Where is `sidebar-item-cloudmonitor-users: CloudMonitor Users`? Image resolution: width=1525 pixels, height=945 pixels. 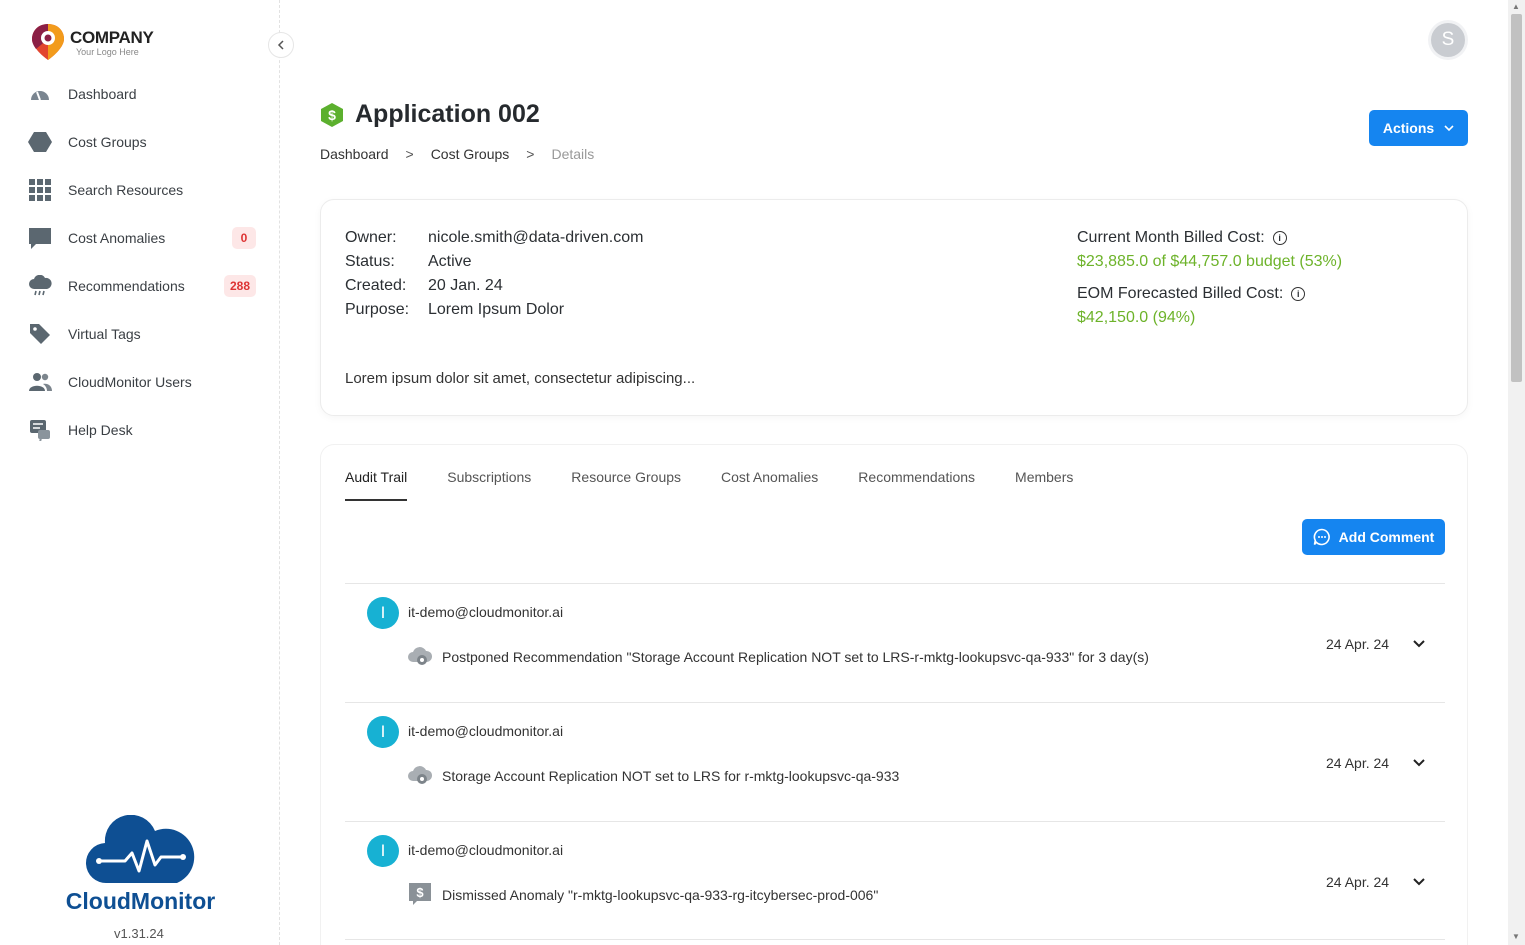 sidebar-item-cloudmonitor-users: CloudMonitor Users is located at coordinates (144, 382).